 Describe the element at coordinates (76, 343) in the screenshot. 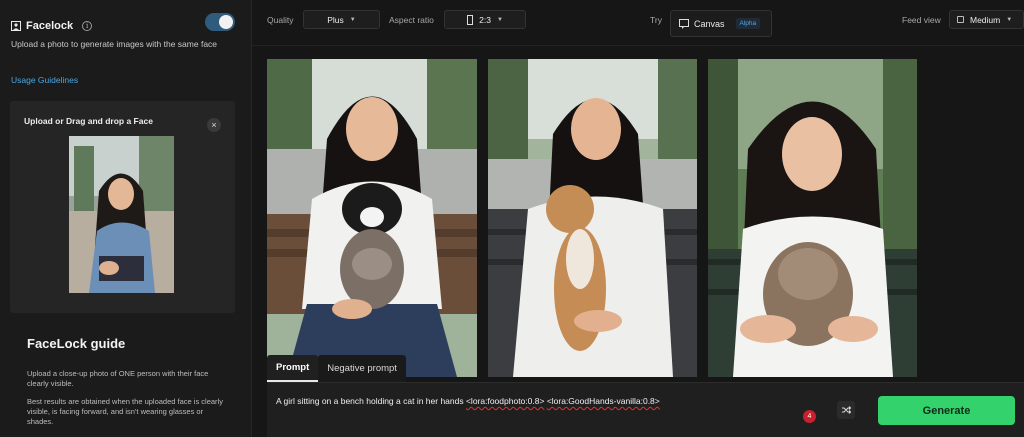

I see `guide-title: FaceLock guide` at that location.